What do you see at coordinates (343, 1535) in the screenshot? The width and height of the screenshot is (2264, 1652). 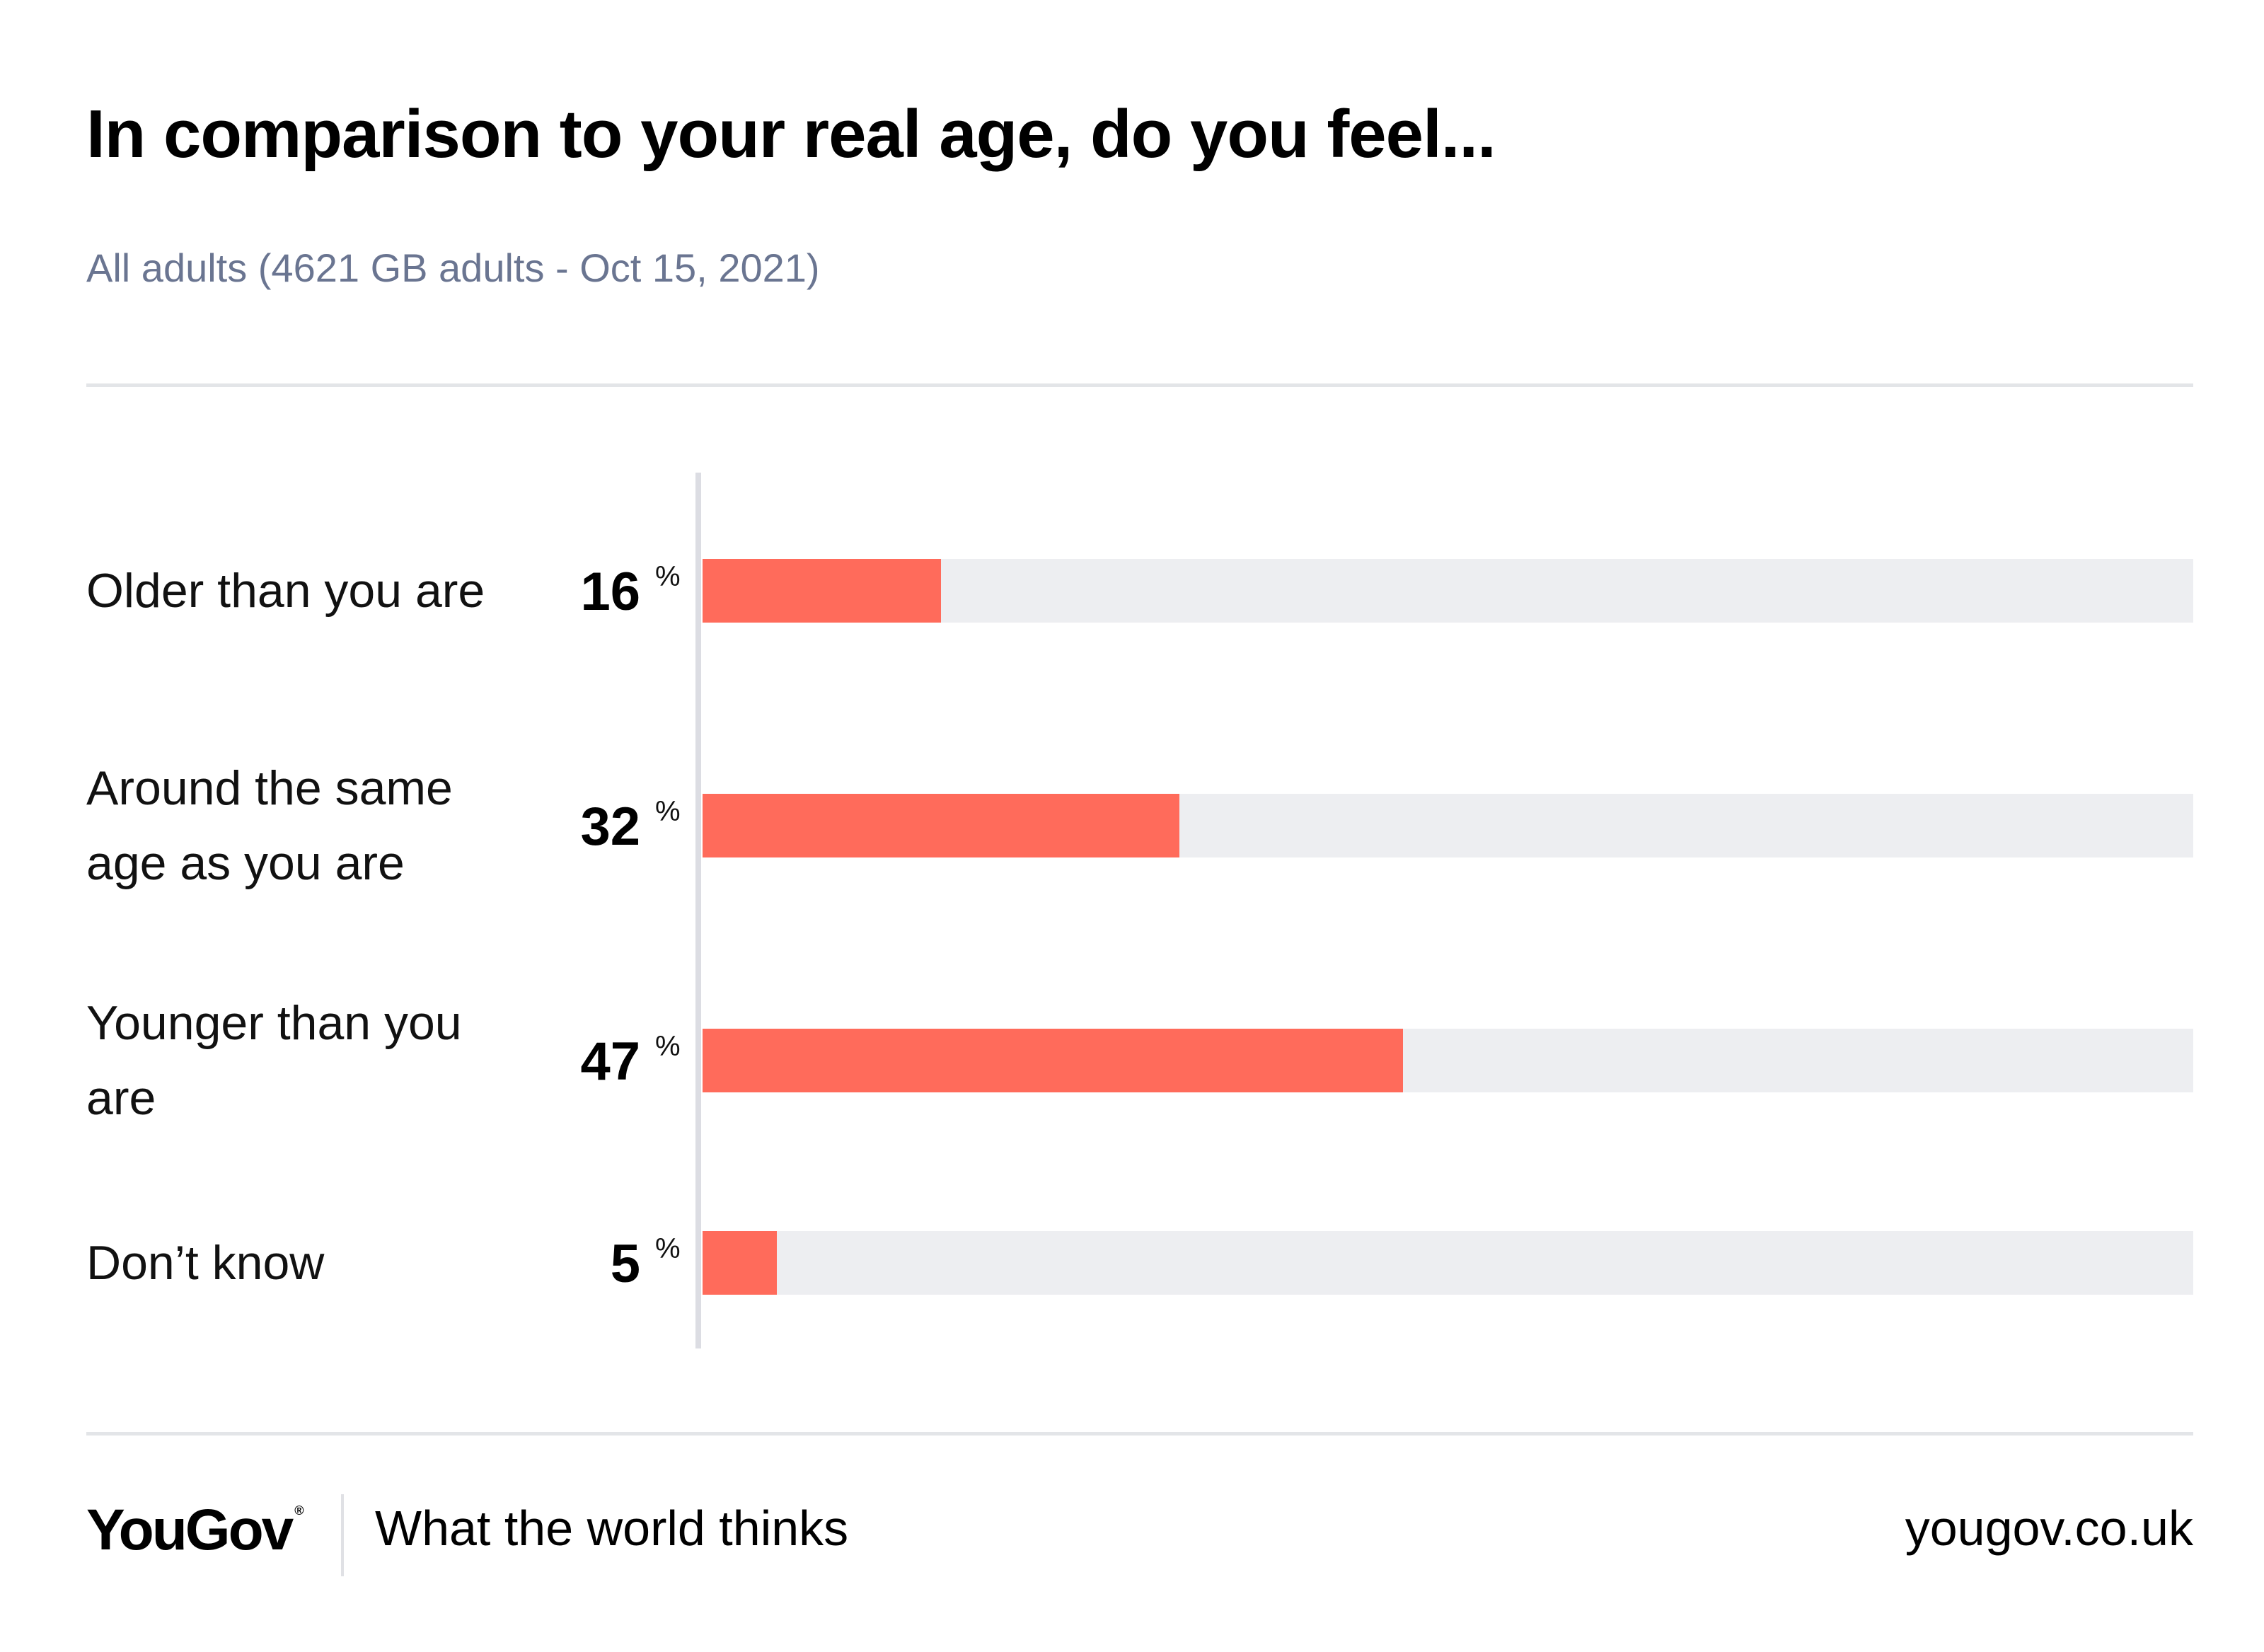 I see `footer-divider` at bounding box center [343, 1535].